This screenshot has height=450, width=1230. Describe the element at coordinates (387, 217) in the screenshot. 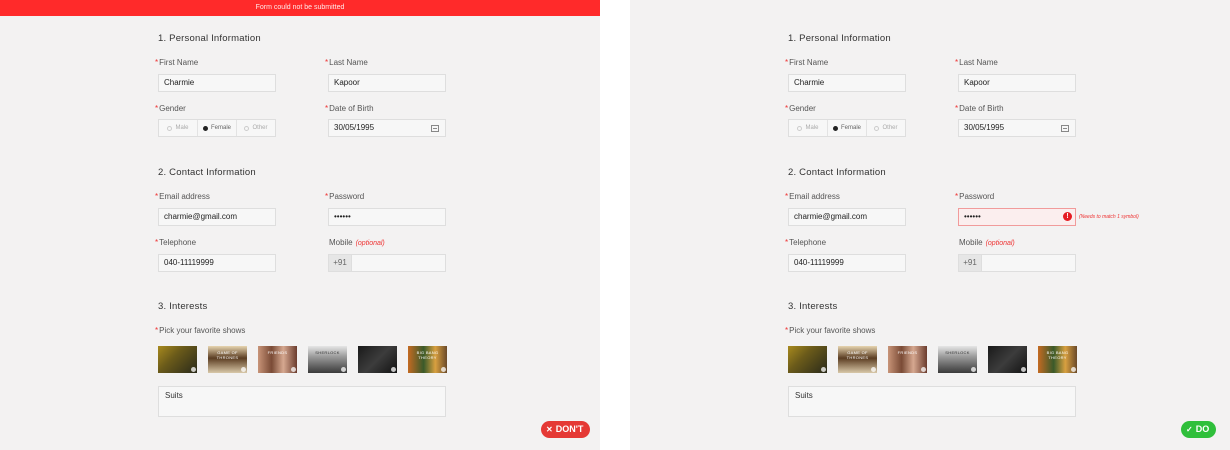

I see `password-input: ••••••` at that location.